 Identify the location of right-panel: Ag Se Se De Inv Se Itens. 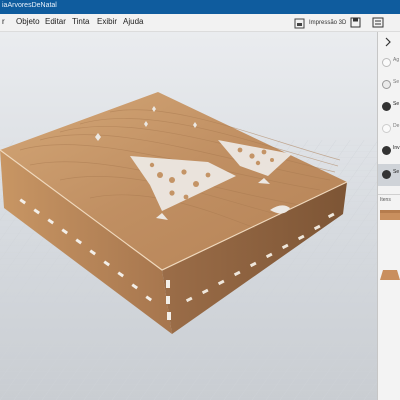
(388, 216).